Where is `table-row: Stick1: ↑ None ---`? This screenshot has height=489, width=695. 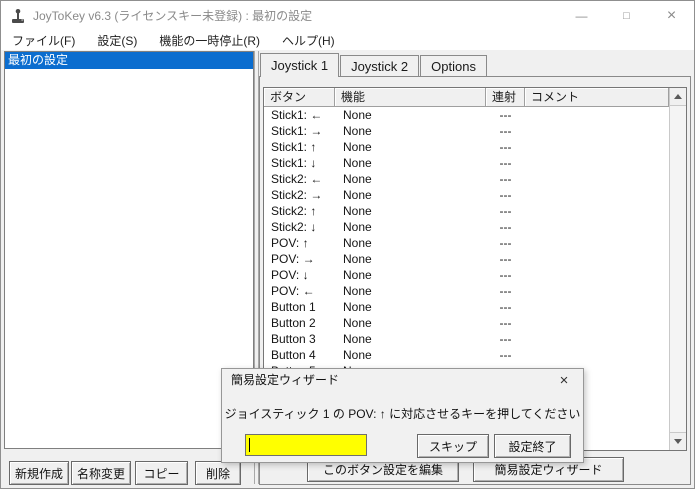 table-row: Stick1: ↑ None --- is located at coordinates (466, 147).